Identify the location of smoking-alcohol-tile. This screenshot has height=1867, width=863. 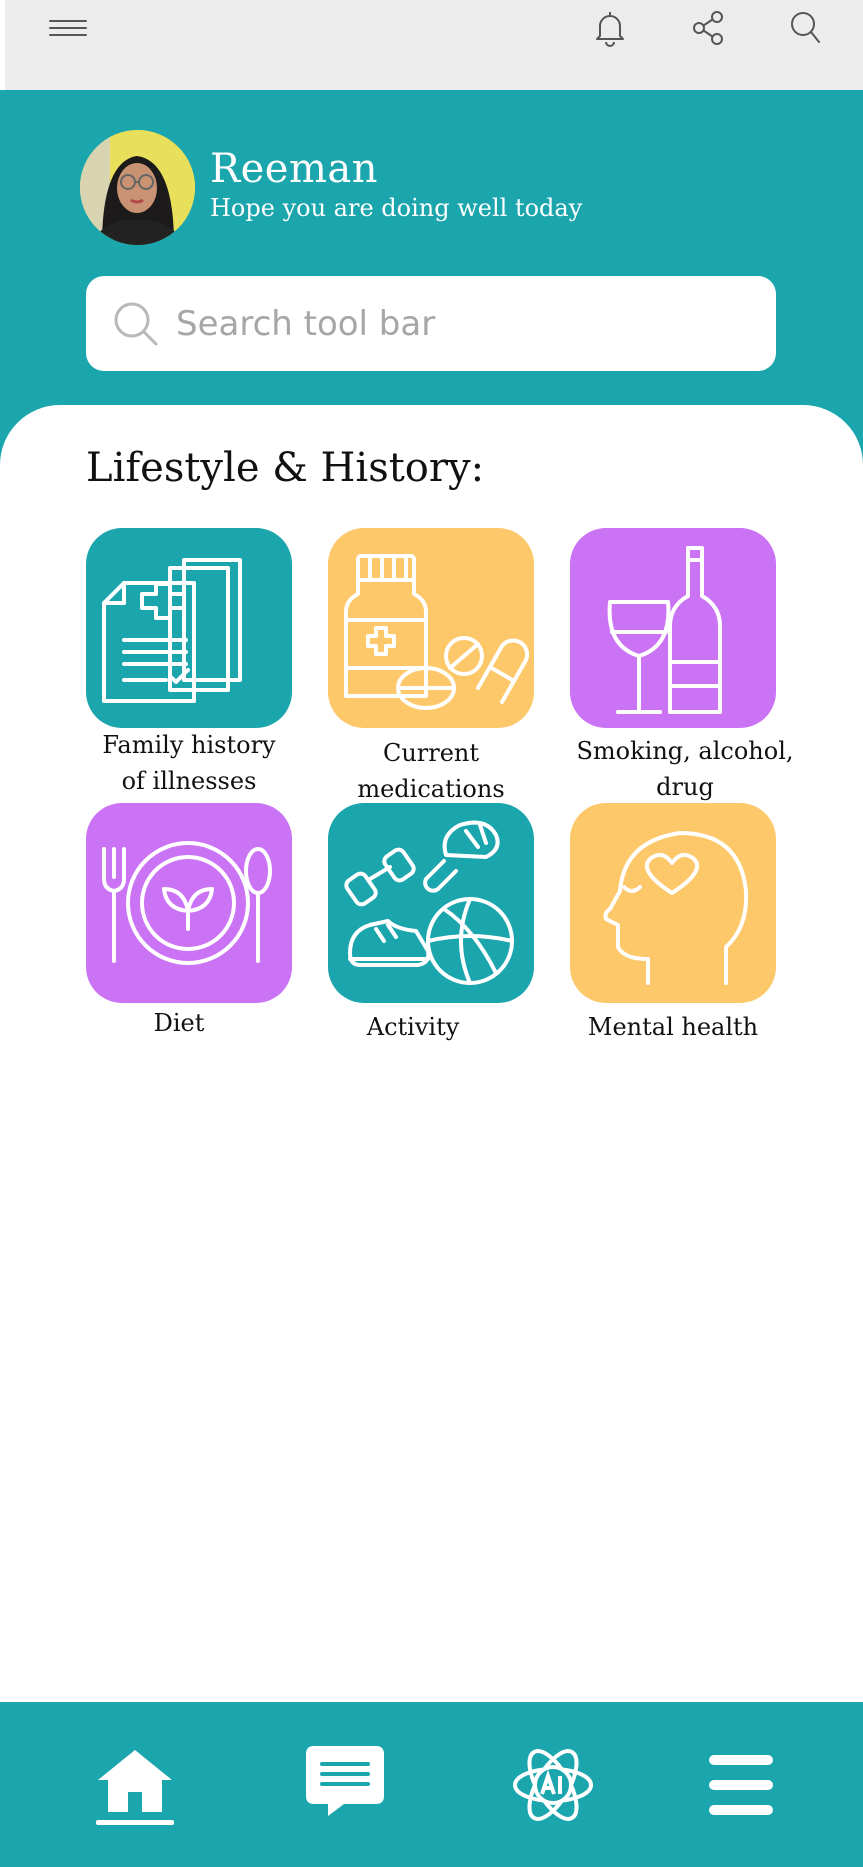
(673, 628).